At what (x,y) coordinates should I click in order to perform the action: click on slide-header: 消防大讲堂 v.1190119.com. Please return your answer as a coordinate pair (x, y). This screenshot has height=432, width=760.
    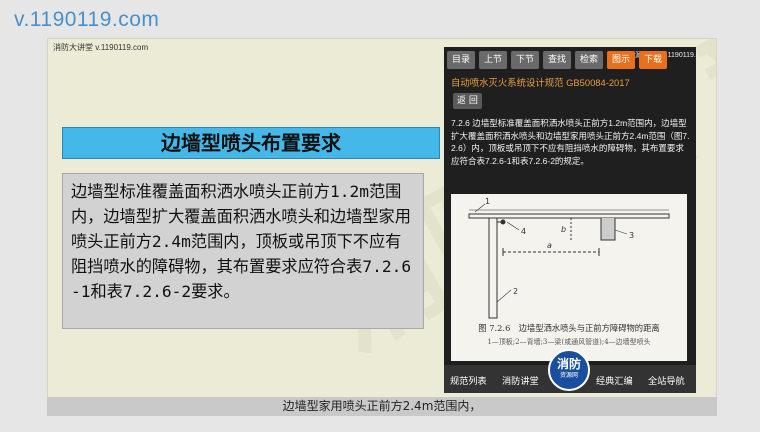
    Looking at the image, I should click on (101, 47).